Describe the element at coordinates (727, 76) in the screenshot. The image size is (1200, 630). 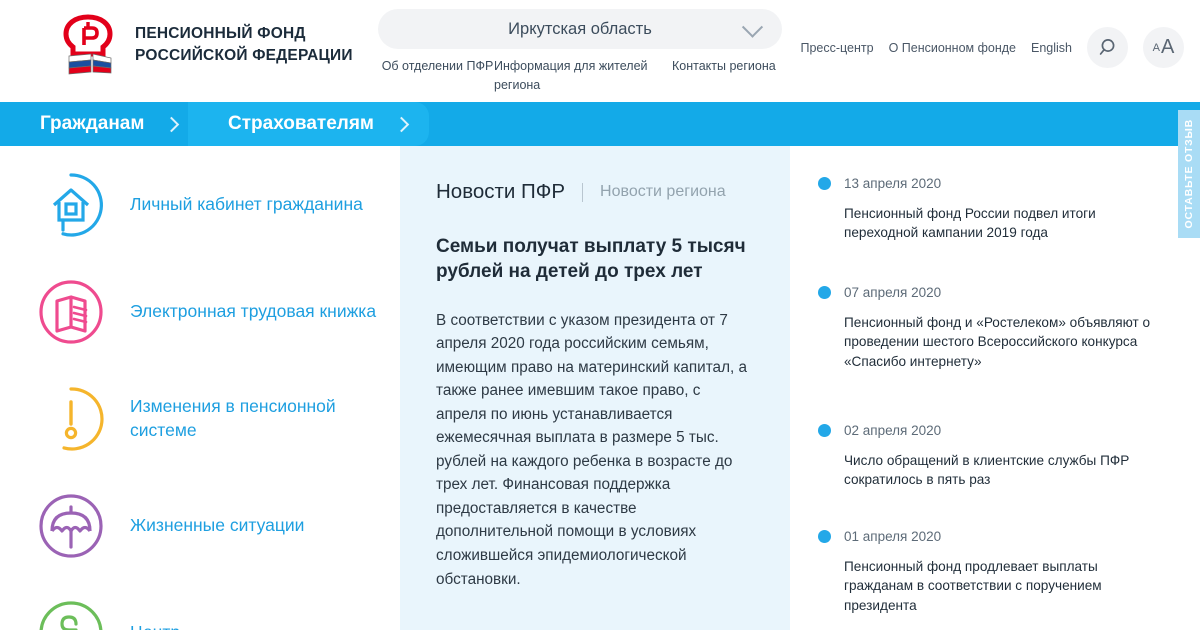
I see `region-link-contacts: Контакты региона` at that location.